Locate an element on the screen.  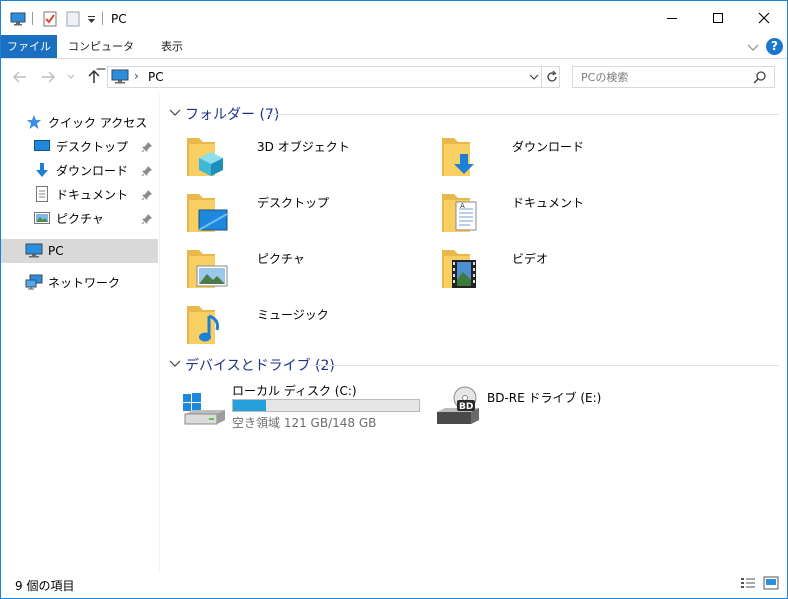
drive-usage-bar is located at coordinates (326, 405).